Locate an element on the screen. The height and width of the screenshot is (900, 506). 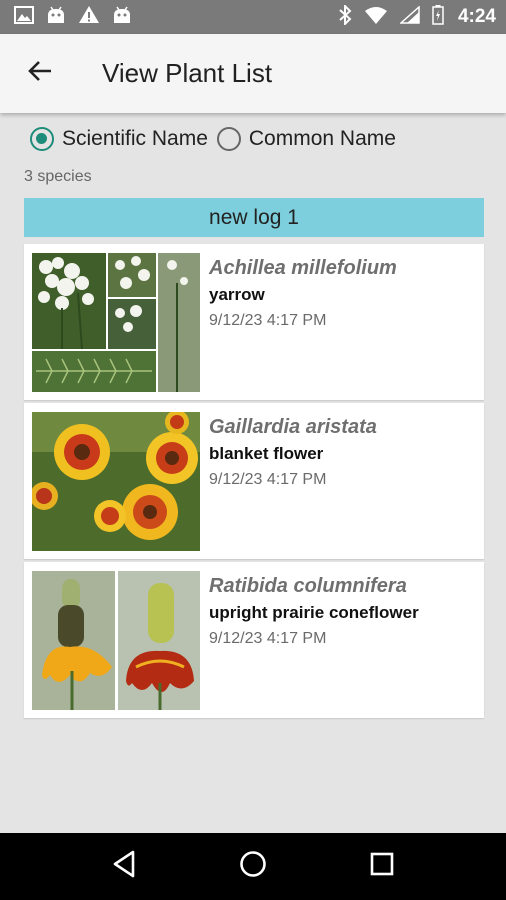
radio-checked-icon is located at coordinates (42, 139).